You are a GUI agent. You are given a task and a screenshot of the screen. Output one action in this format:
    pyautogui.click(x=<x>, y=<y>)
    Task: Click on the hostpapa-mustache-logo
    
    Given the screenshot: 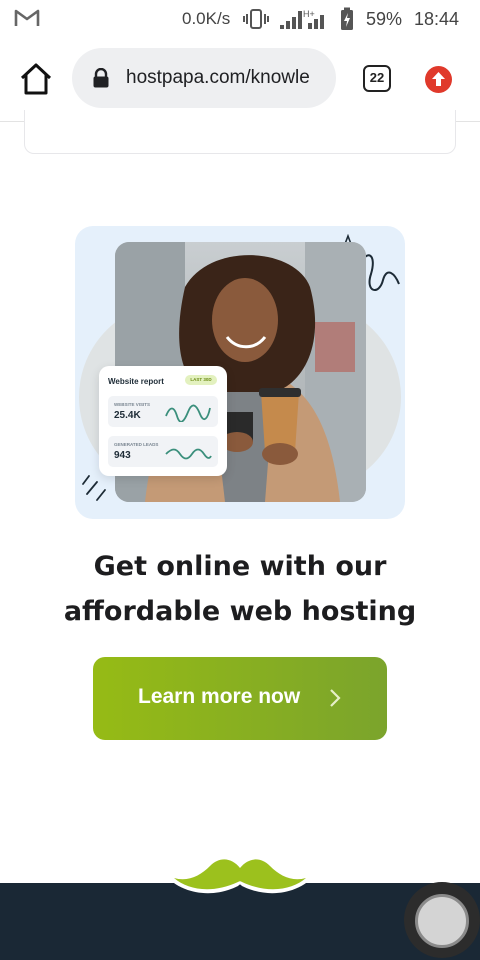 What is the action you would take?
    pyautogui.click(x=240, y=874)
    